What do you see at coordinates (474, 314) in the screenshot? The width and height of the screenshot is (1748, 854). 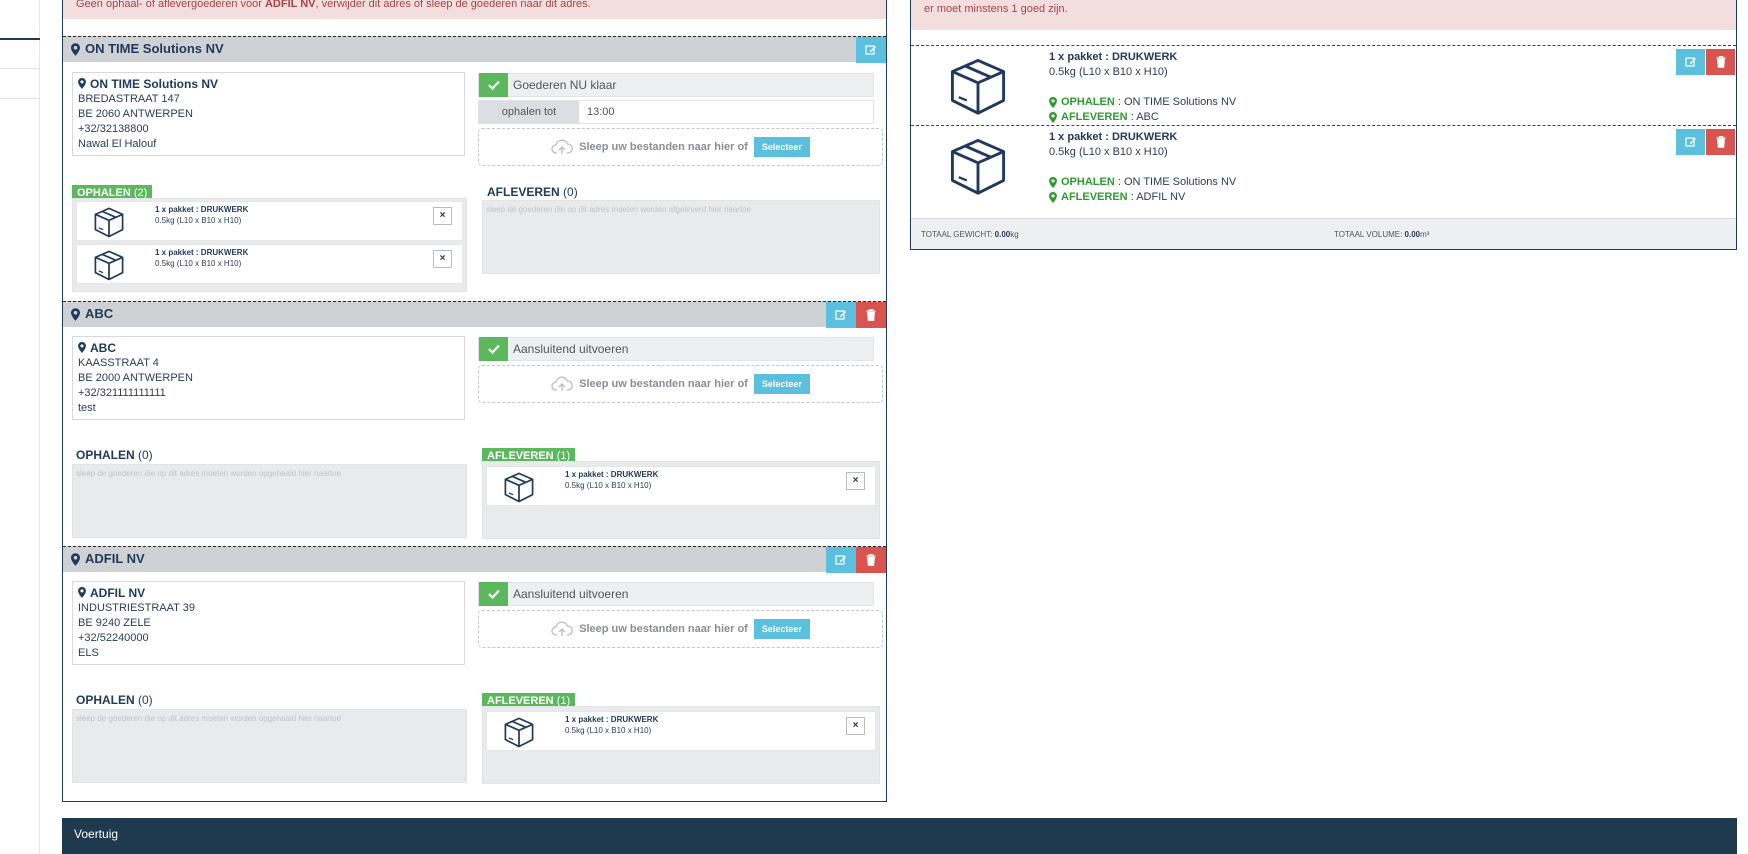 I see `stop-header: ABC` at bounding box center [474, 314].